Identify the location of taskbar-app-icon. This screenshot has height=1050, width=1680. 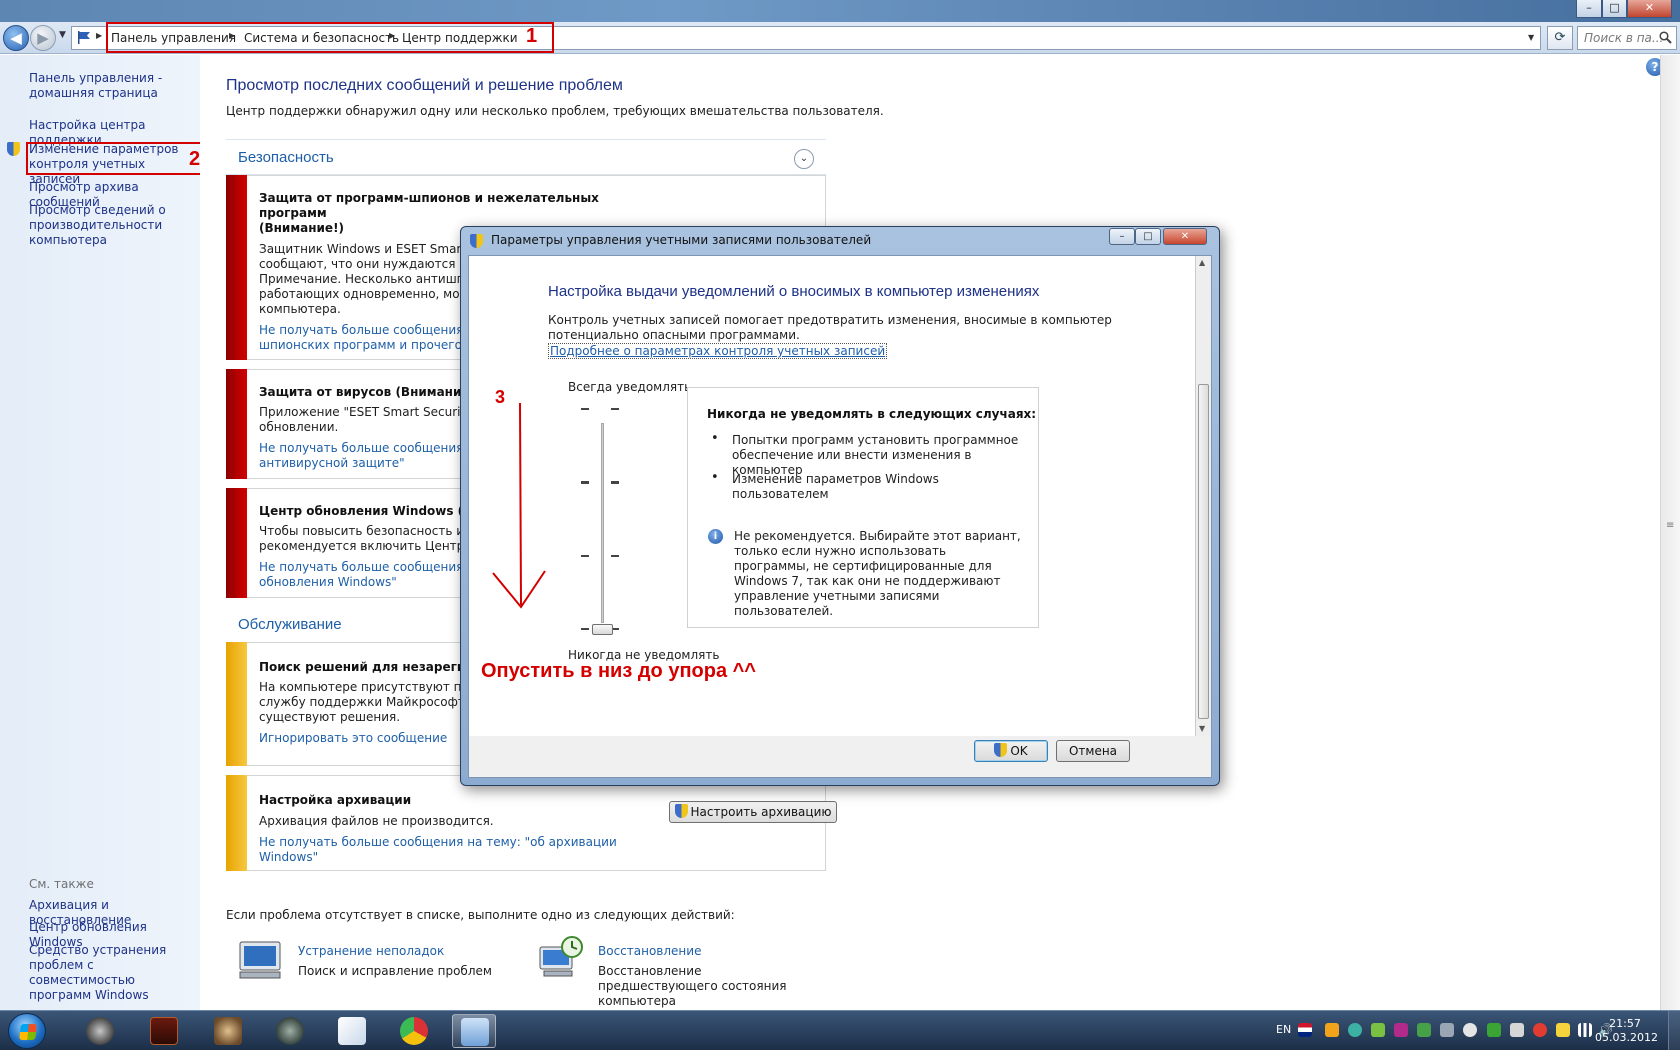
(352, 1031).